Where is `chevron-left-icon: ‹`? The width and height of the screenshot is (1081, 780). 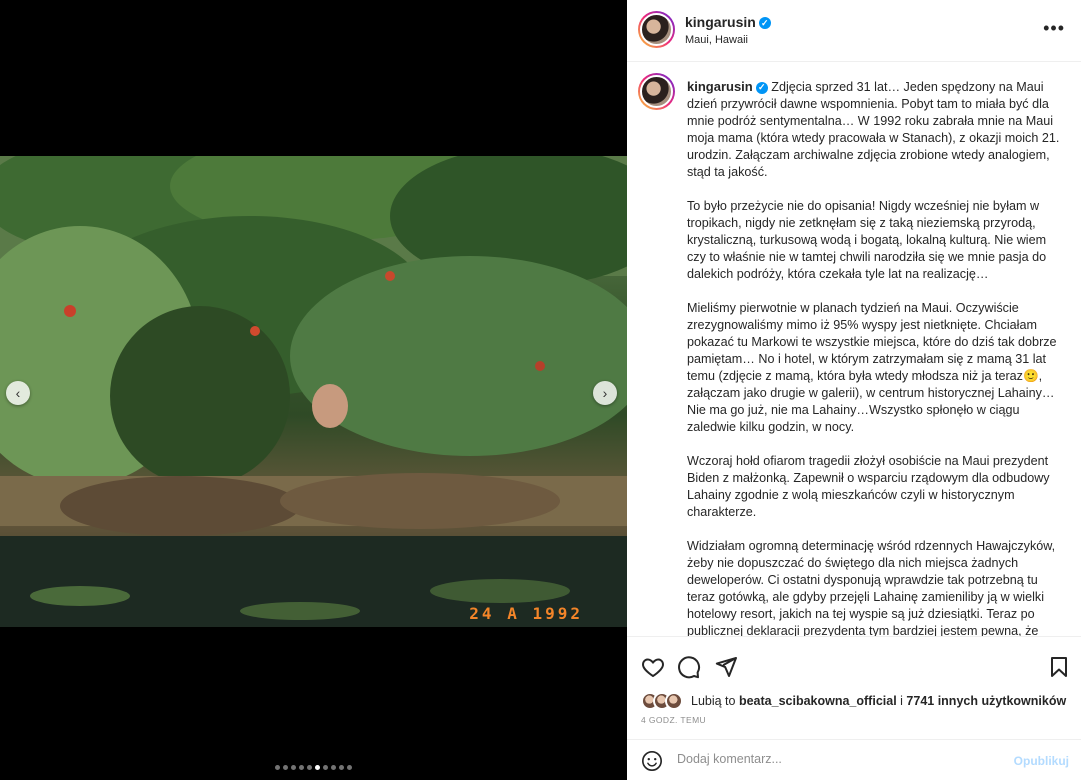 chevron-left-icon: ‹ is located at coordinates (18, 393).